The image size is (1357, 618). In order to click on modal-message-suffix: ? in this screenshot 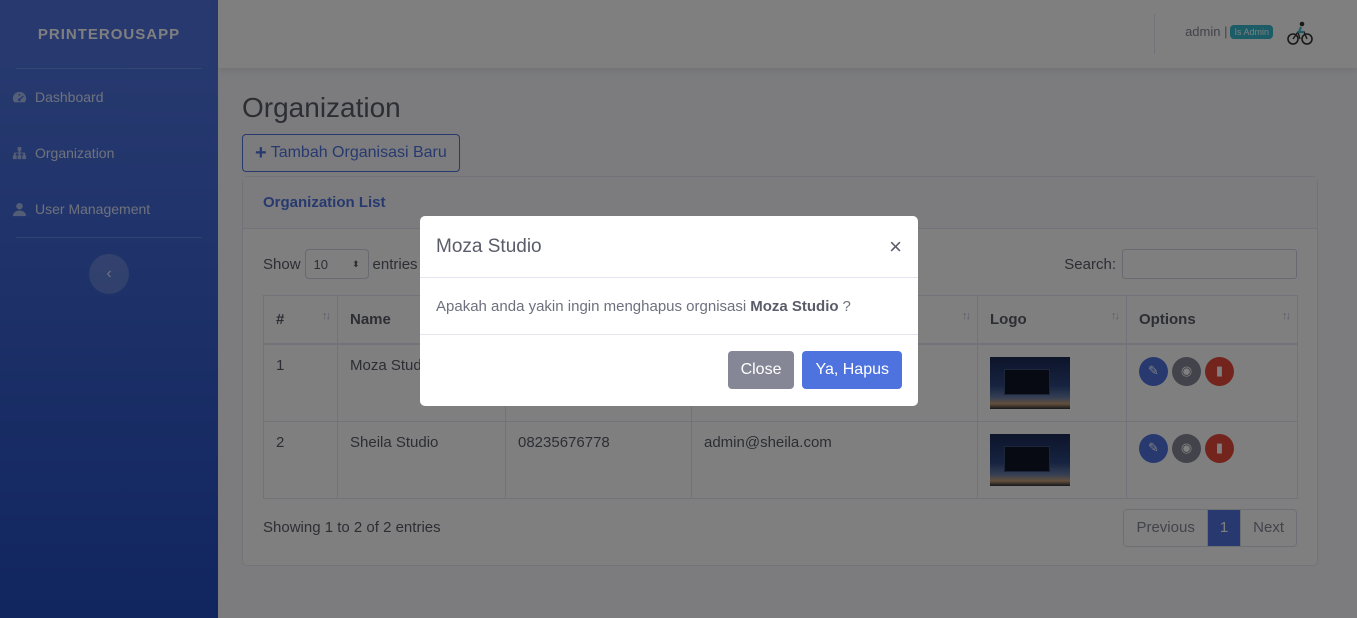, I will do `click(846, 306)`.